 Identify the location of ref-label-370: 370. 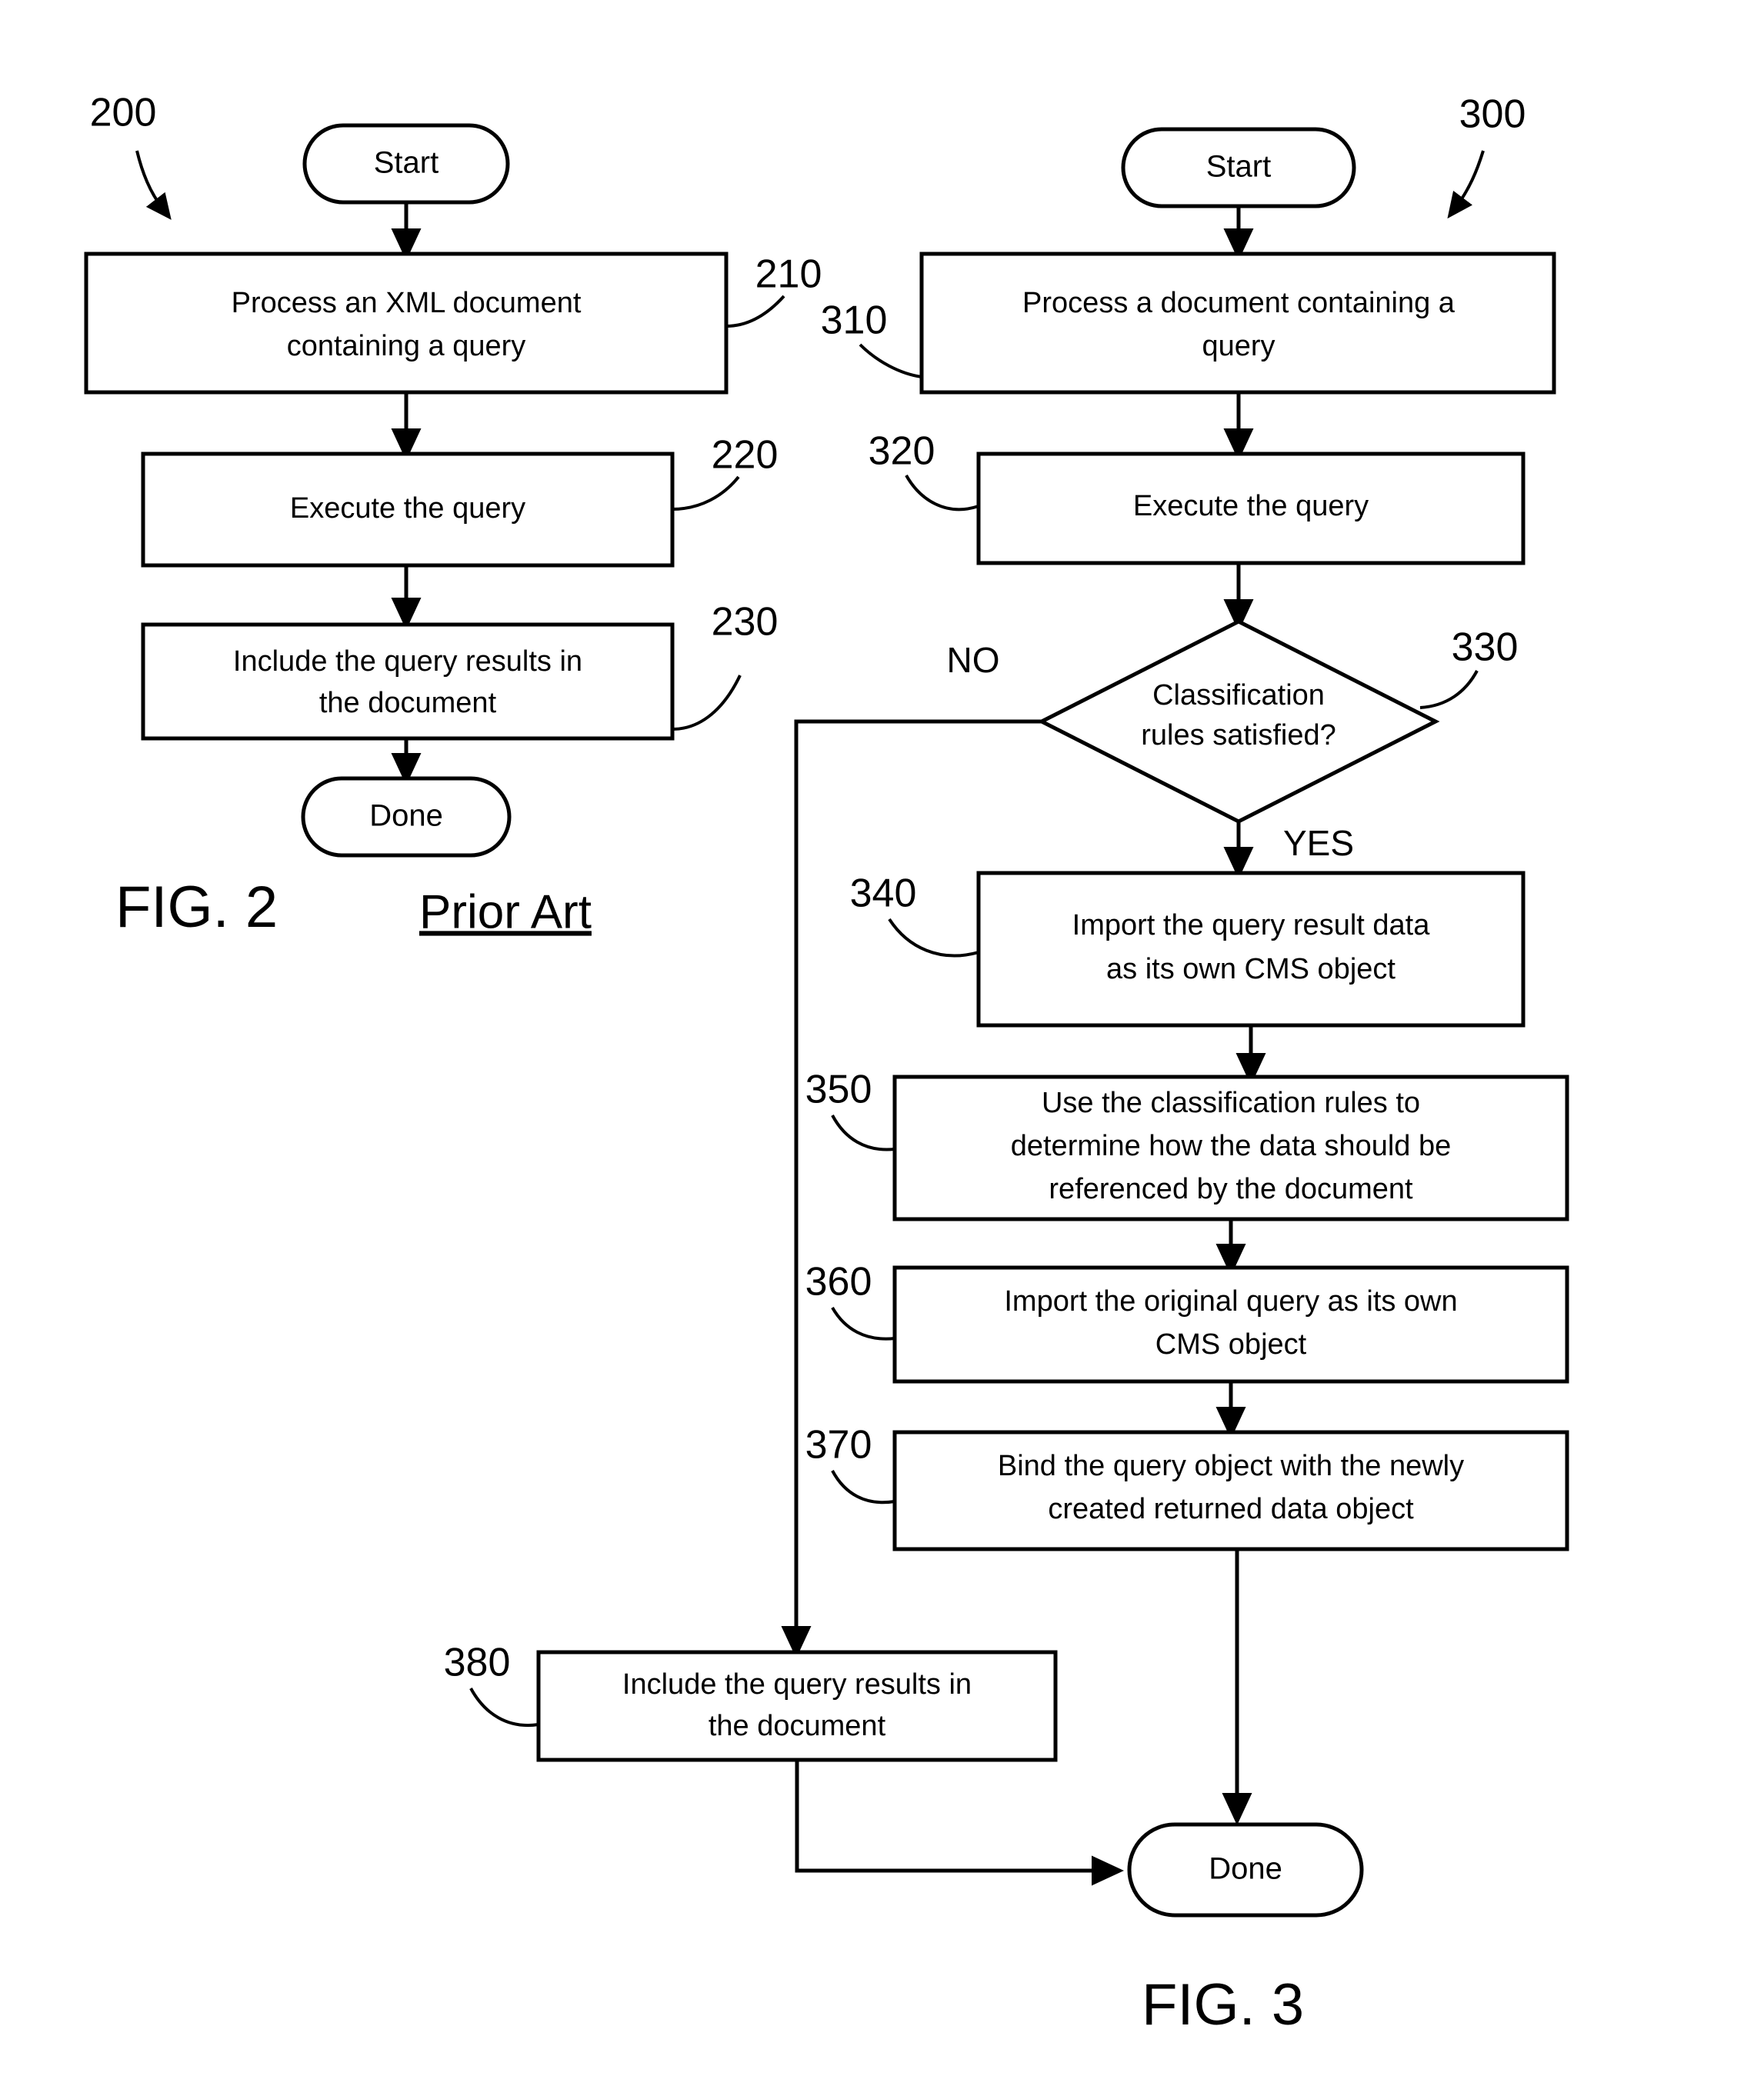
(838, 1445).